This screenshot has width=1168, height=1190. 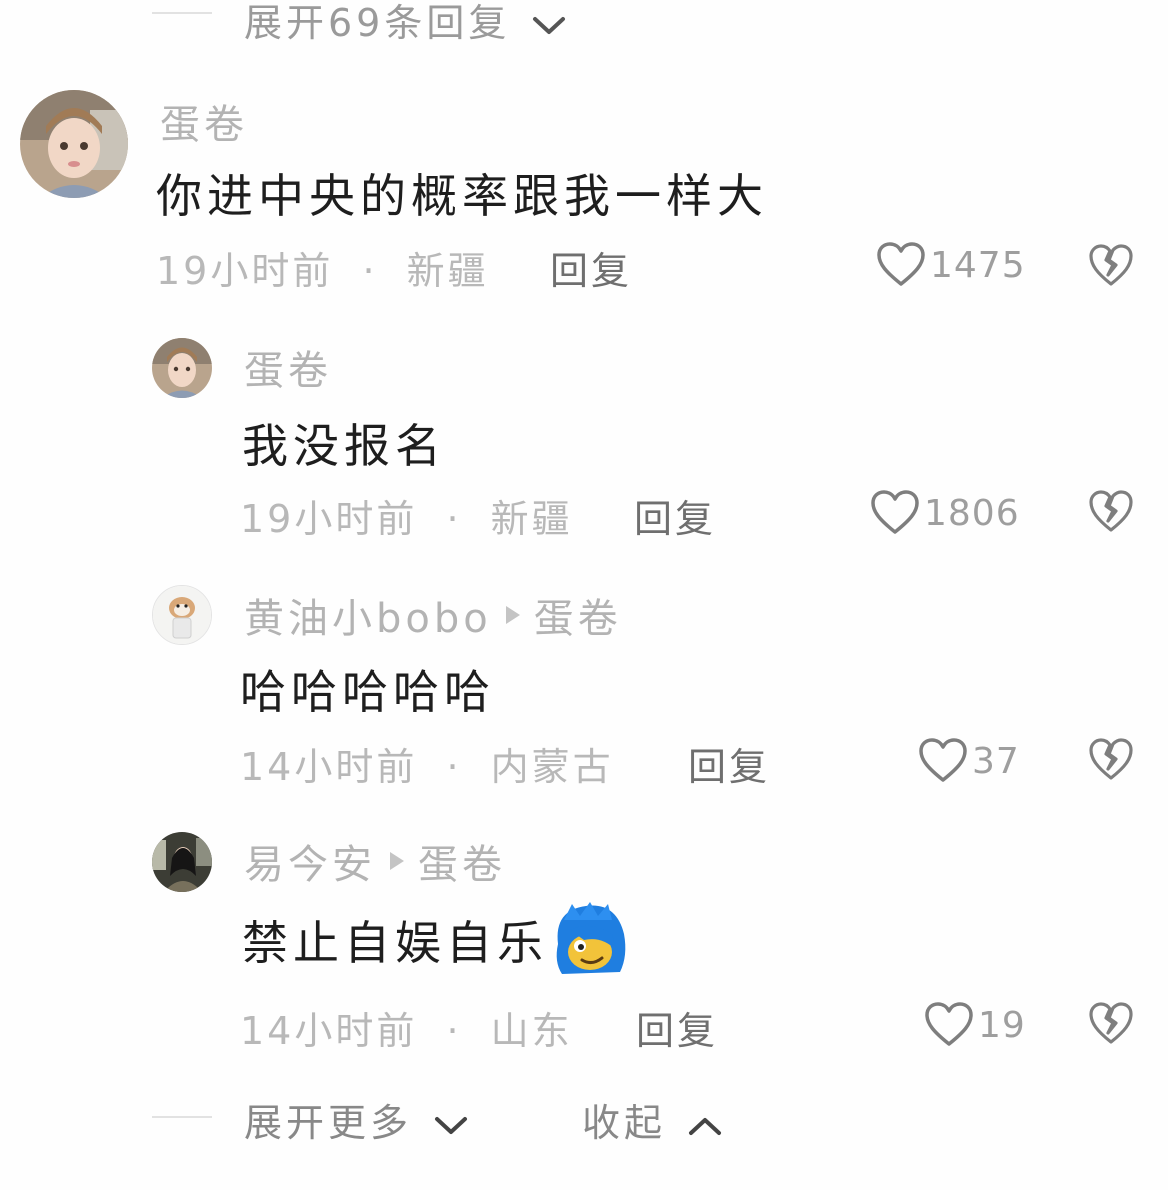 I want to click on comment-meta: 14小时前 · 山东, so click(x=406, y=1027).